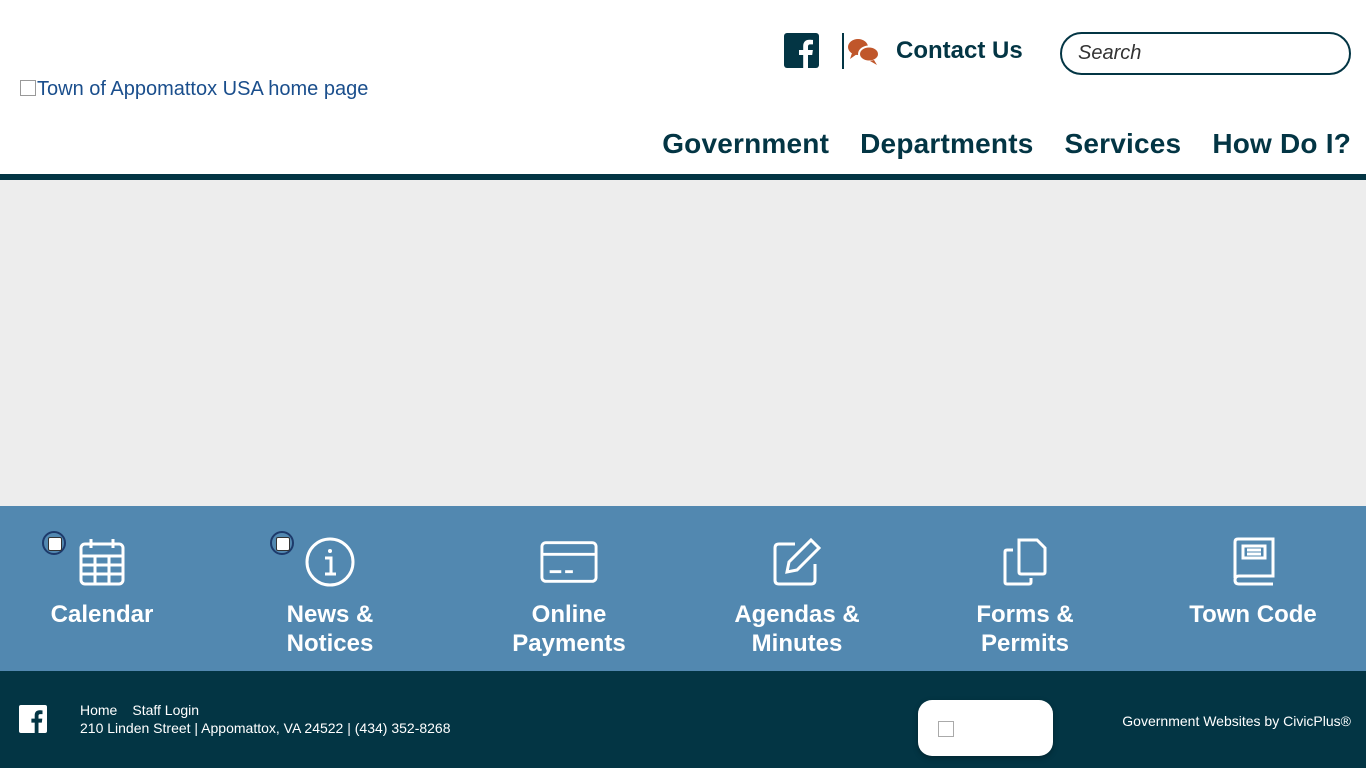  I want to click on quick-link-label: Agendas & Minutes, so click(797, 629).